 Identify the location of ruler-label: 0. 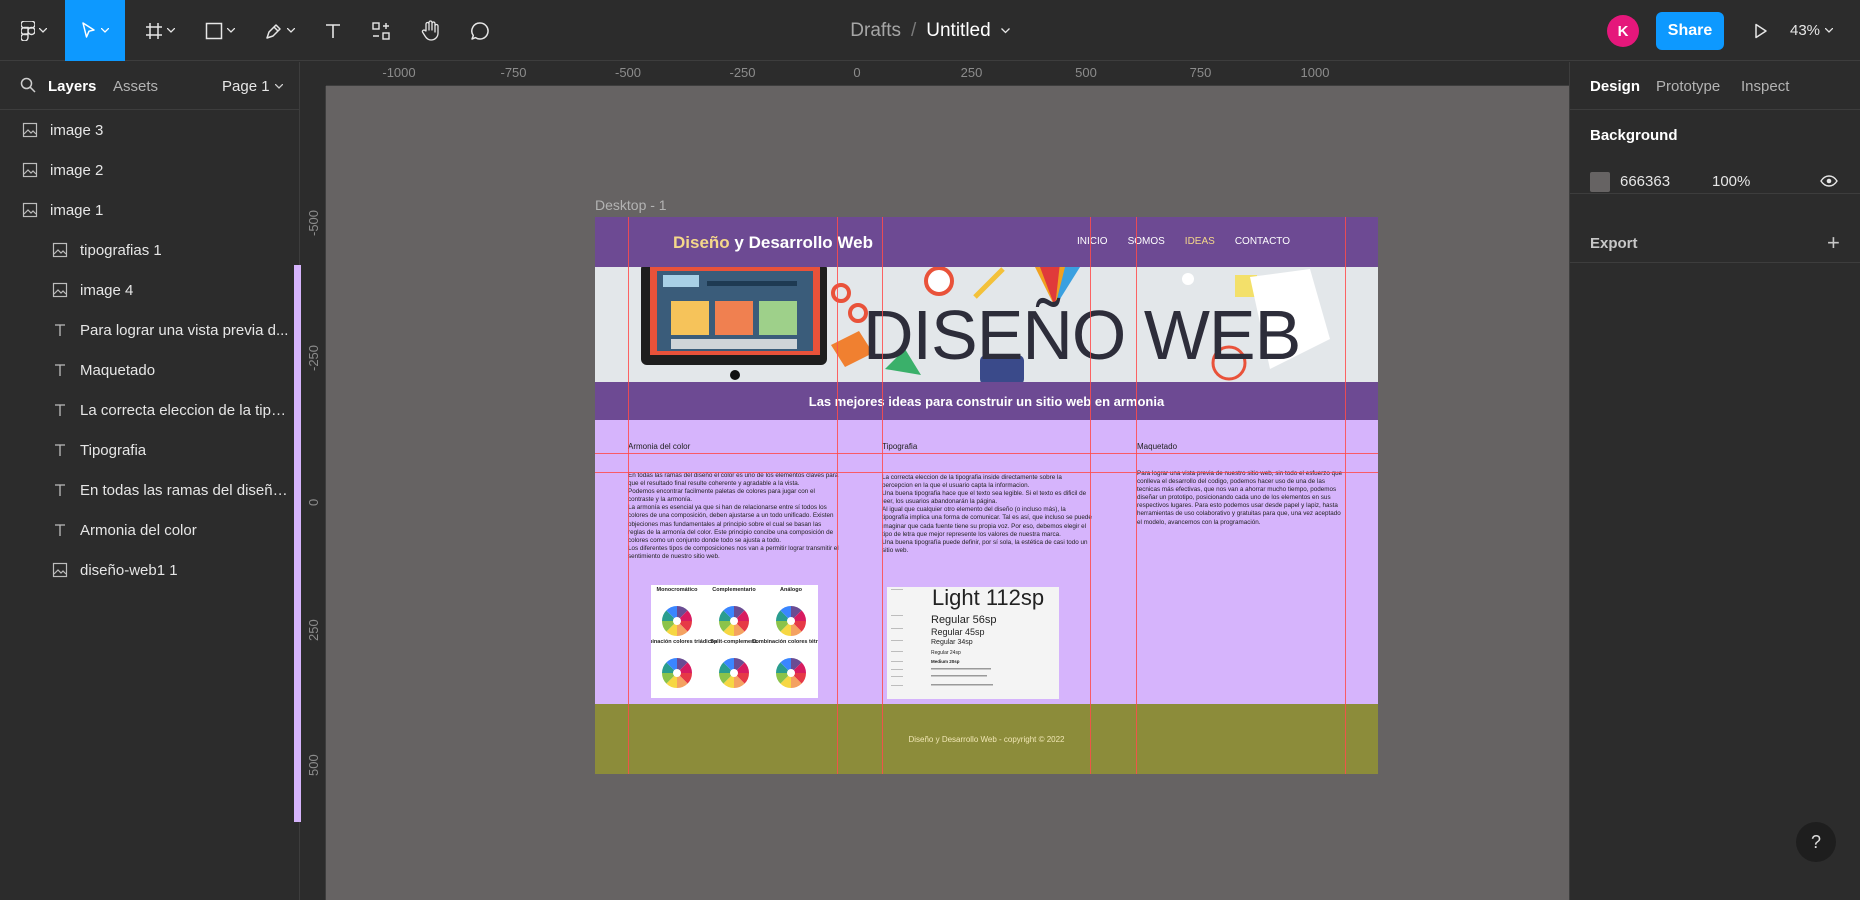
(857, 72).